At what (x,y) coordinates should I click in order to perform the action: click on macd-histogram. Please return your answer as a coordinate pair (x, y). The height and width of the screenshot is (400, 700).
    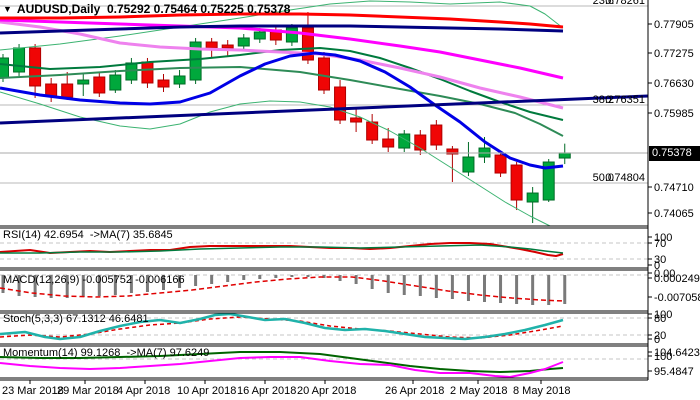
    Looking at the image, I should click on (284, 290).